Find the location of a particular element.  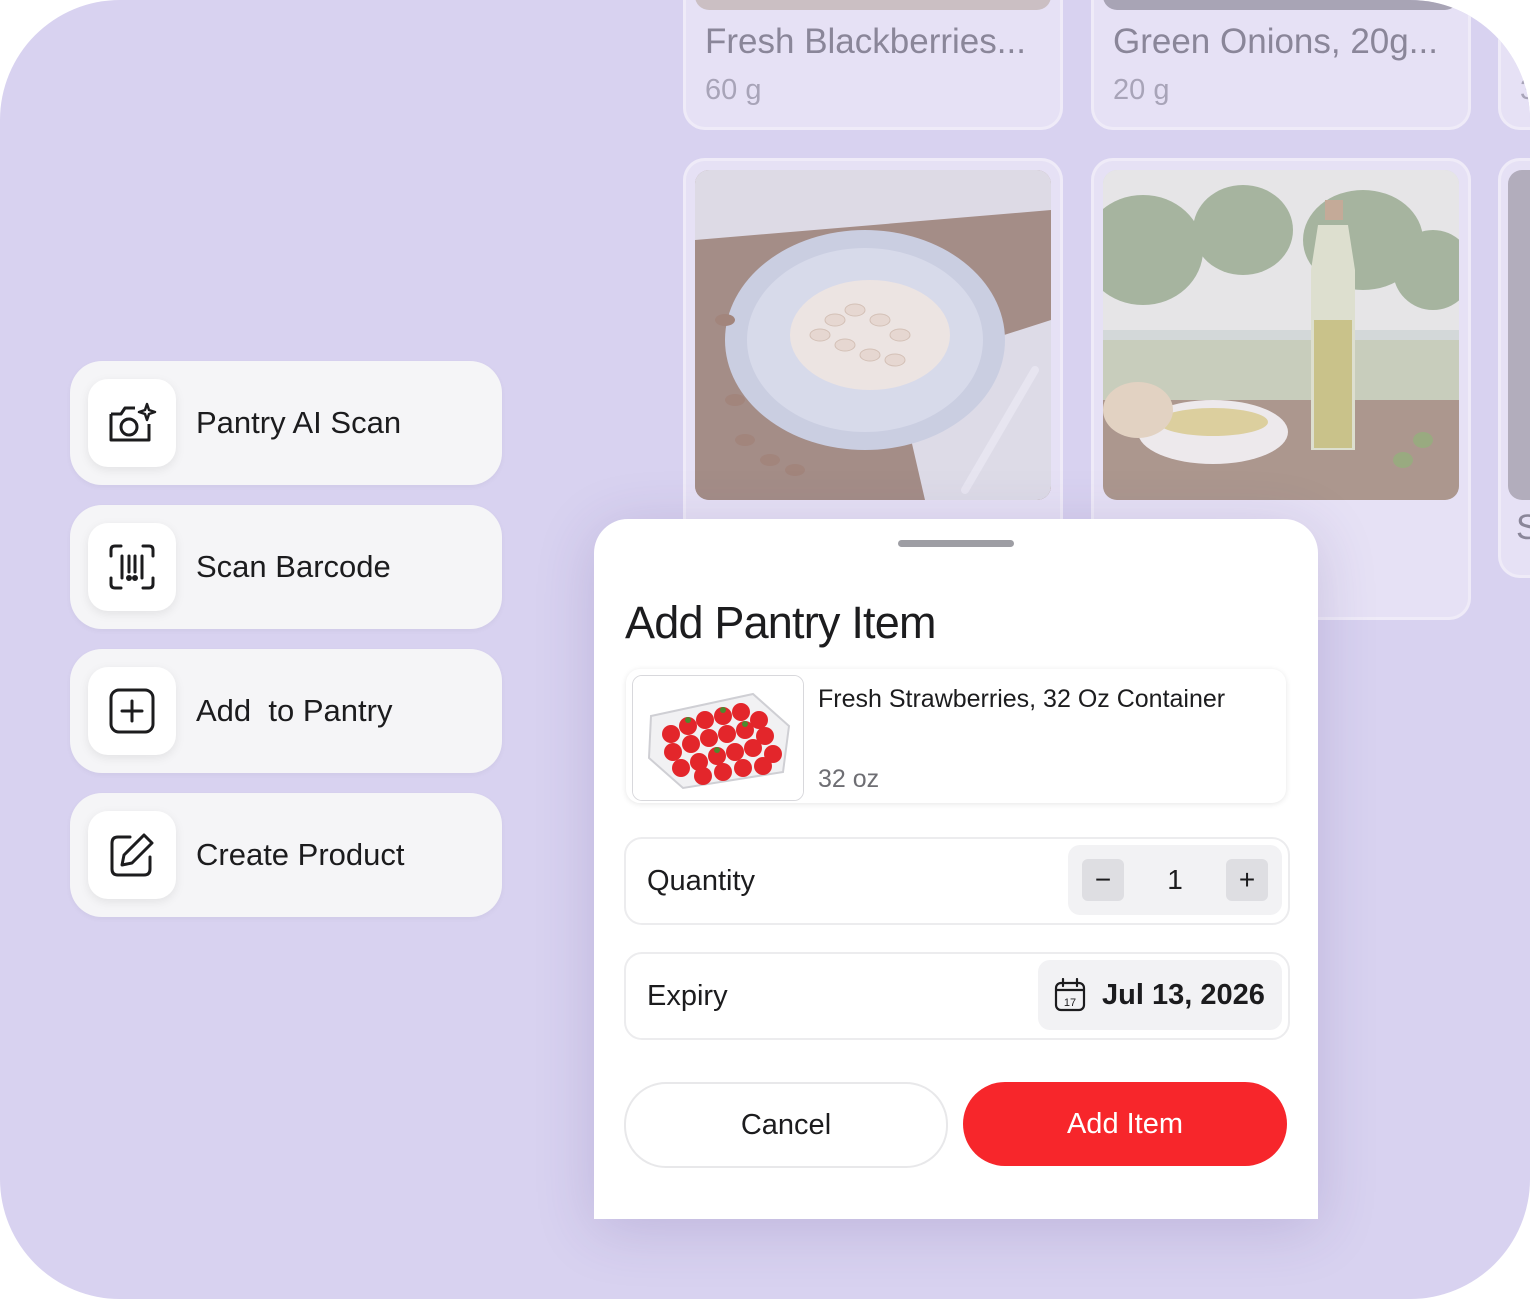

add-item-button: Add Item is located at coordinates (1125, 1124).